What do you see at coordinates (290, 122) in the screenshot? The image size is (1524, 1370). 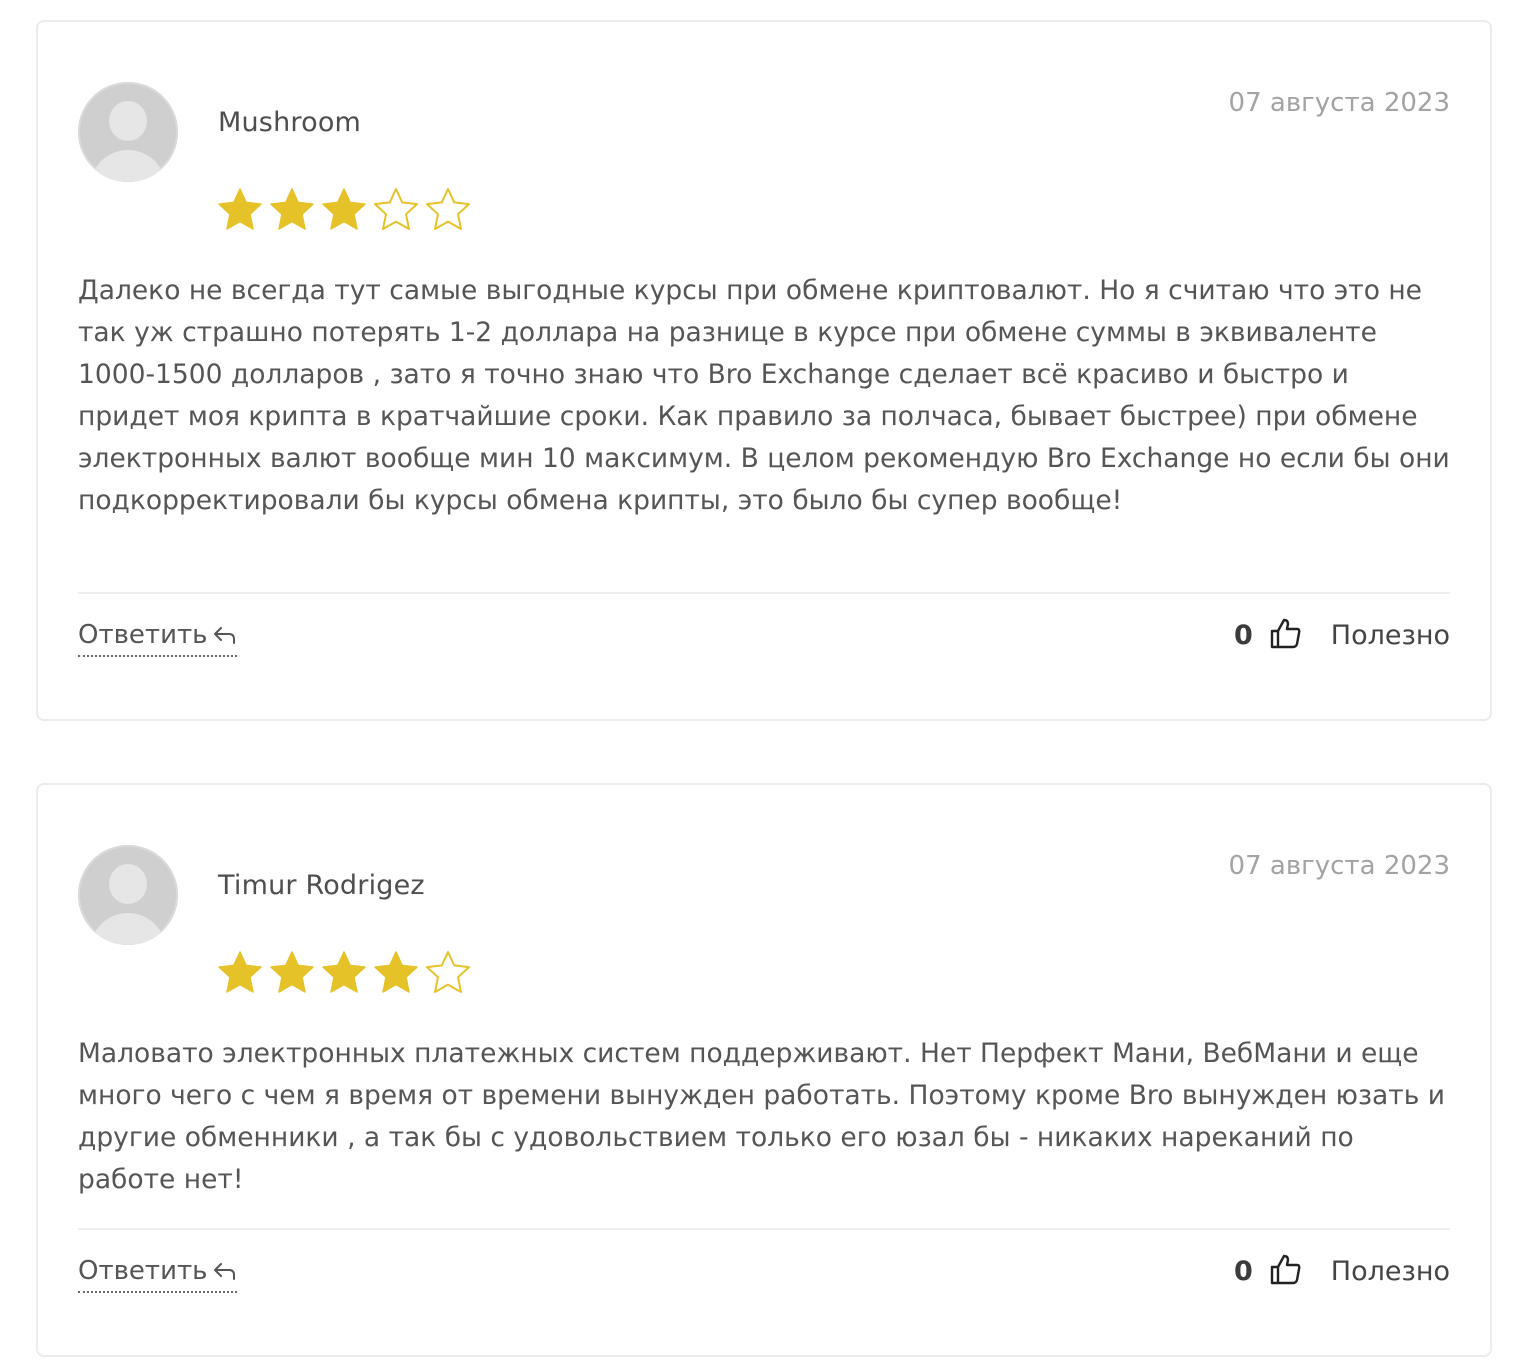 I see `review-author: Mushroom` at bounding box center [290, 122].